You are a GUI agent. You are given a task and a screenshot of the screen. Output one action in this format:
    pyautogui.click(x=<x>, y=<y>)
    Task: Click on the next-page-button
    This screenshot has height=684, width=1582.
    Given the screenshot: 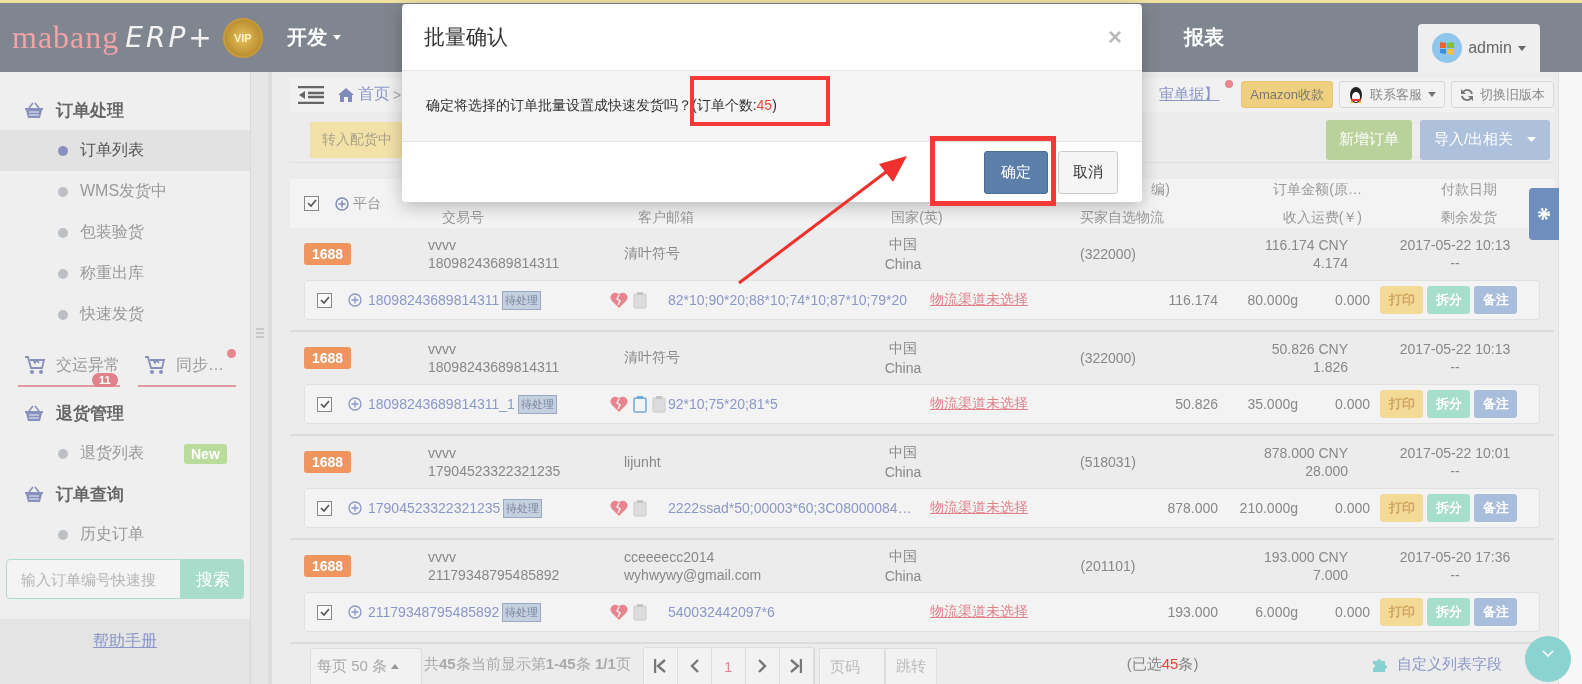 What is the action you would take?
    pyautogui.click(x=762, y=666)
    